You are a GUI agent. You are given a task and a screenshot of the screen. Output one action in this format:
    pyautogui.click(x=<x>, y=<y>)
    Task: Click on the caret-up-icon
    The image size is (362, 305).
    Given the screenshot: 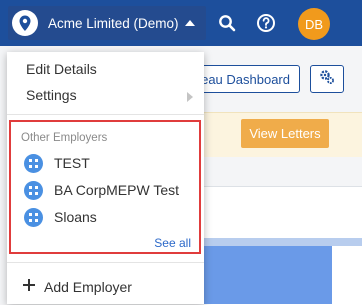 What is the action you would take?
    pyautogui.click(x=189, y=23)
    